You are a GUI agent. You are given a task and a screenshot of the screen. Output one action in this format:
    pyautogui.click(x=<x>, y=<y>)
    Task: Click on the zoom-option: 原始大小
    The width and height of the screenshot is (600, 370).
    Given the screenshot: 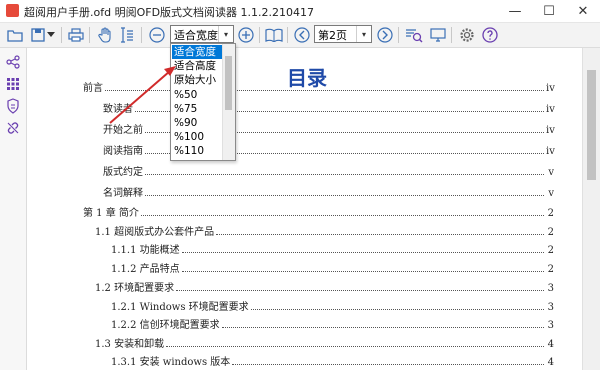 What is the action you would take?
    pyautogui.click(x=198, y=80)
    